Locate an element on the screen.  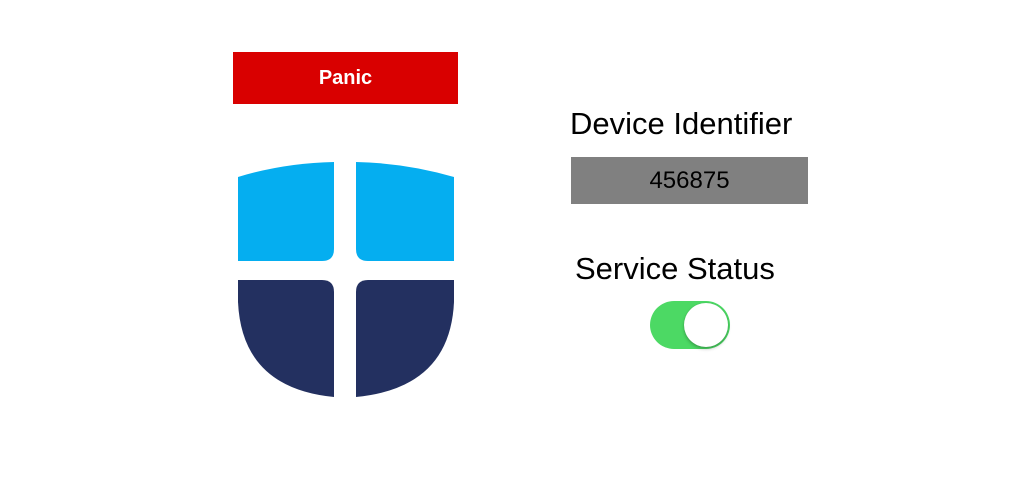
toggle-knob is located at coordinates (706, 325).